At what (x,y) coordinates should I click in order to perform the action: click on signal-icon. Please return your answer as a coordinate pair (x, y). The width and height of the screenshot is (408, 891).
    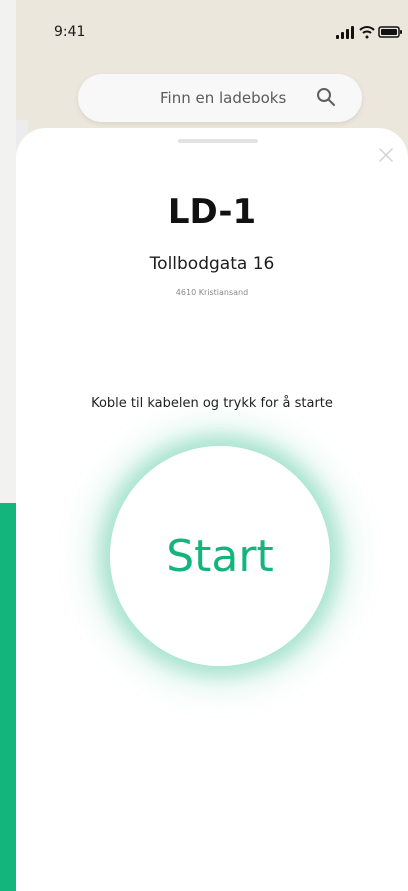
    Looking at the image, I should click on (345, 32).